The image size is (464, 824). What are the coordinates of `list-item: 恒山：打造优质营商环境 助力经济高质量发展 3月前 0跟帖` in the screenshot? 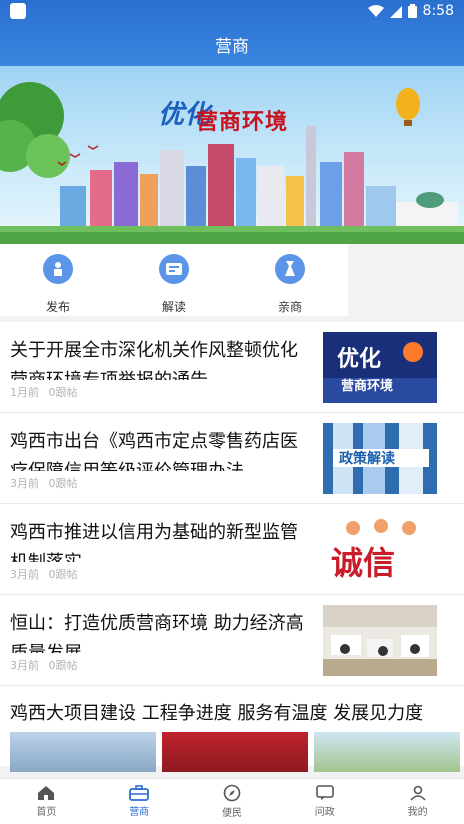 It's located at (232, 640).